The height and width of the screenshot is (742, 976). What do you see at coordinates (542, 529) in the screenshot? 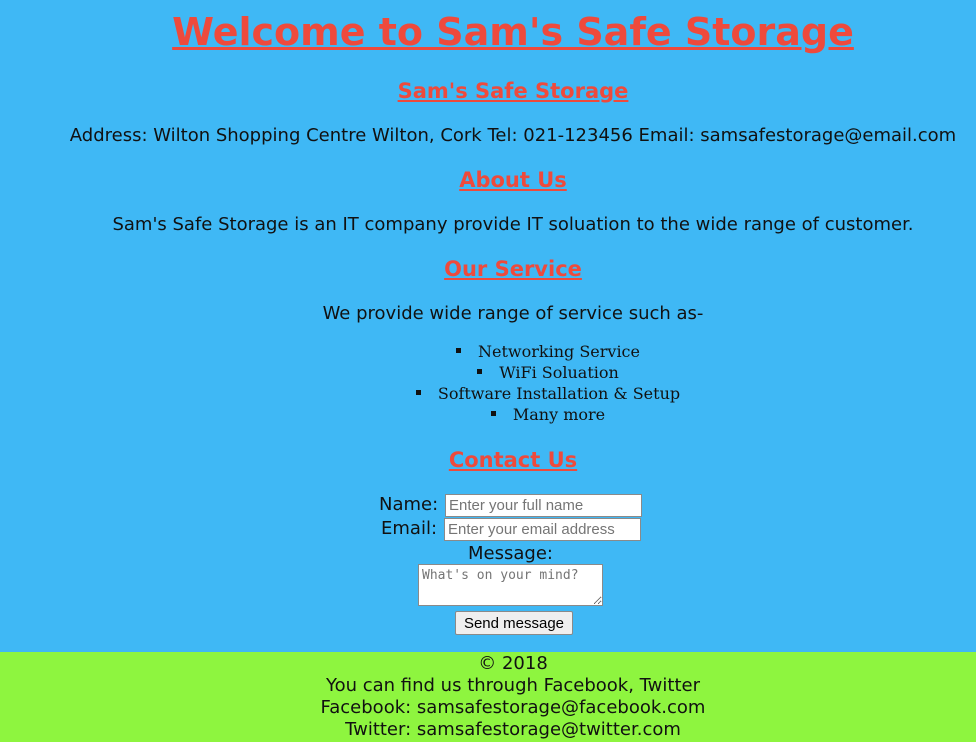
I see `email-field` at bounding box center [542, 529].